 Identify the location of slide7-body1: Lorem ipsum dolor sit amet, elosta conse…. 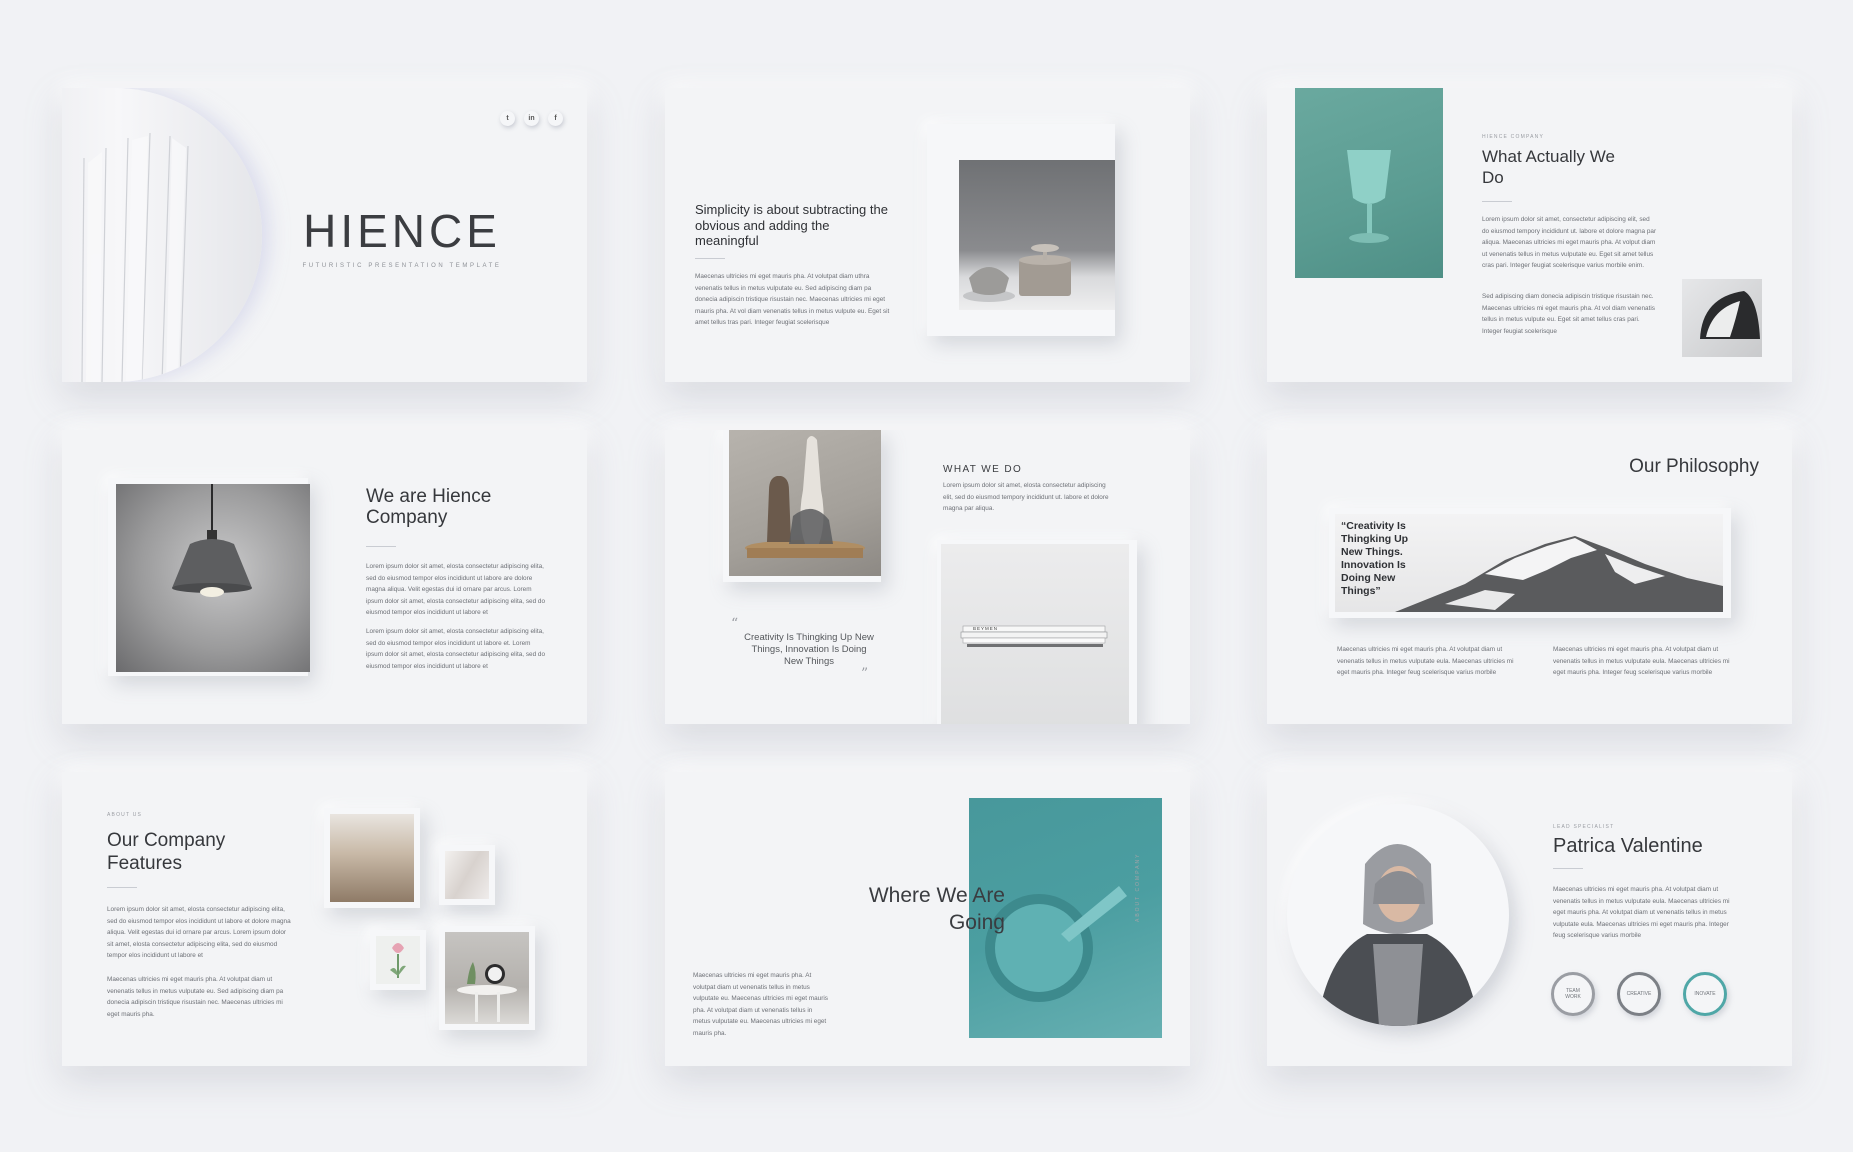
(199, 933).